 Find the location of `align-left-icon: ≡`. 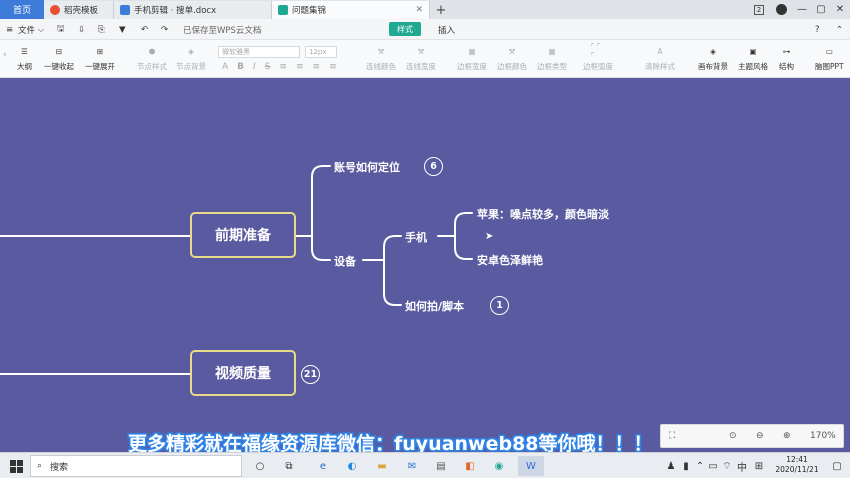

align-left-icon: ≡ is located at coordinates (283, 67).